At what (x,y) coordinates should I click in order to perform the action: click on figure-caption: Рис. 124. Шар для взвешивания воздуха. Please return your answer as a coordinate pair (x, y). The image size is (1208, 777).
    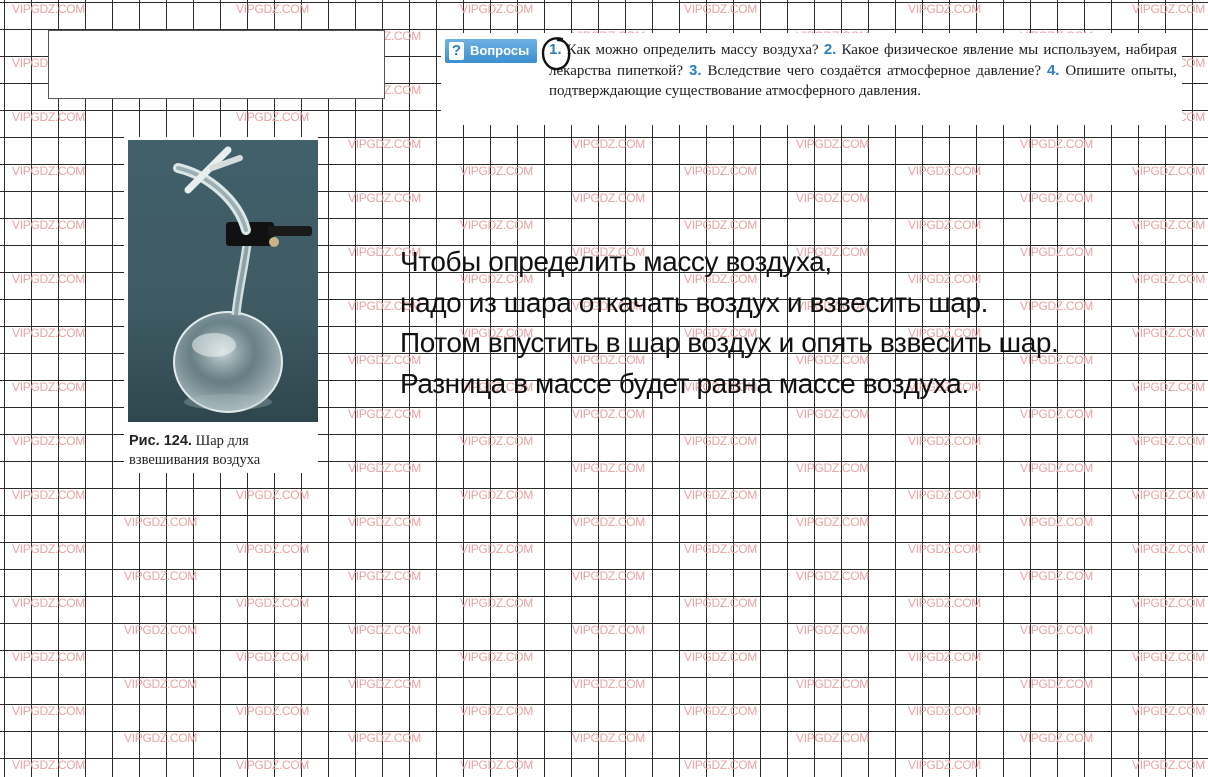
    Looking at the image, I should click on (223, 451).